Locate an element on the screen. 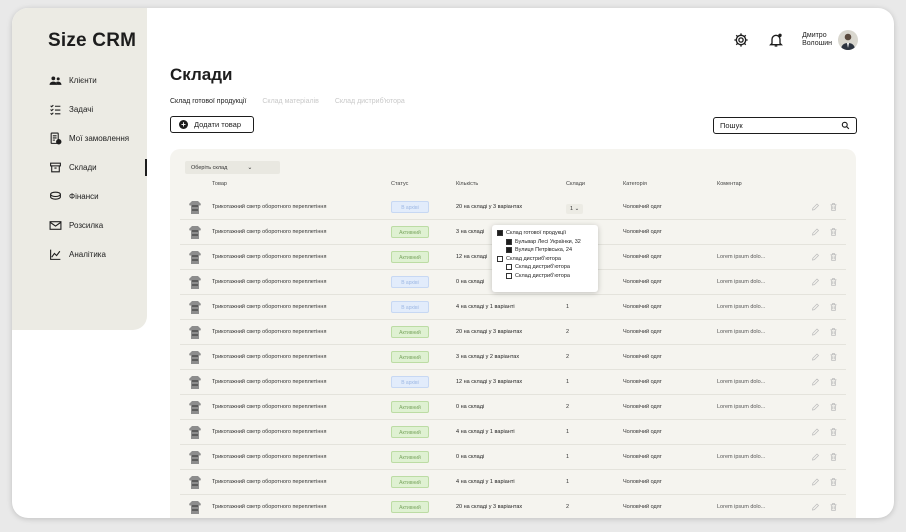  warehouse-select: Оберіть склад ⌄ is located at coordinates (232, 167).